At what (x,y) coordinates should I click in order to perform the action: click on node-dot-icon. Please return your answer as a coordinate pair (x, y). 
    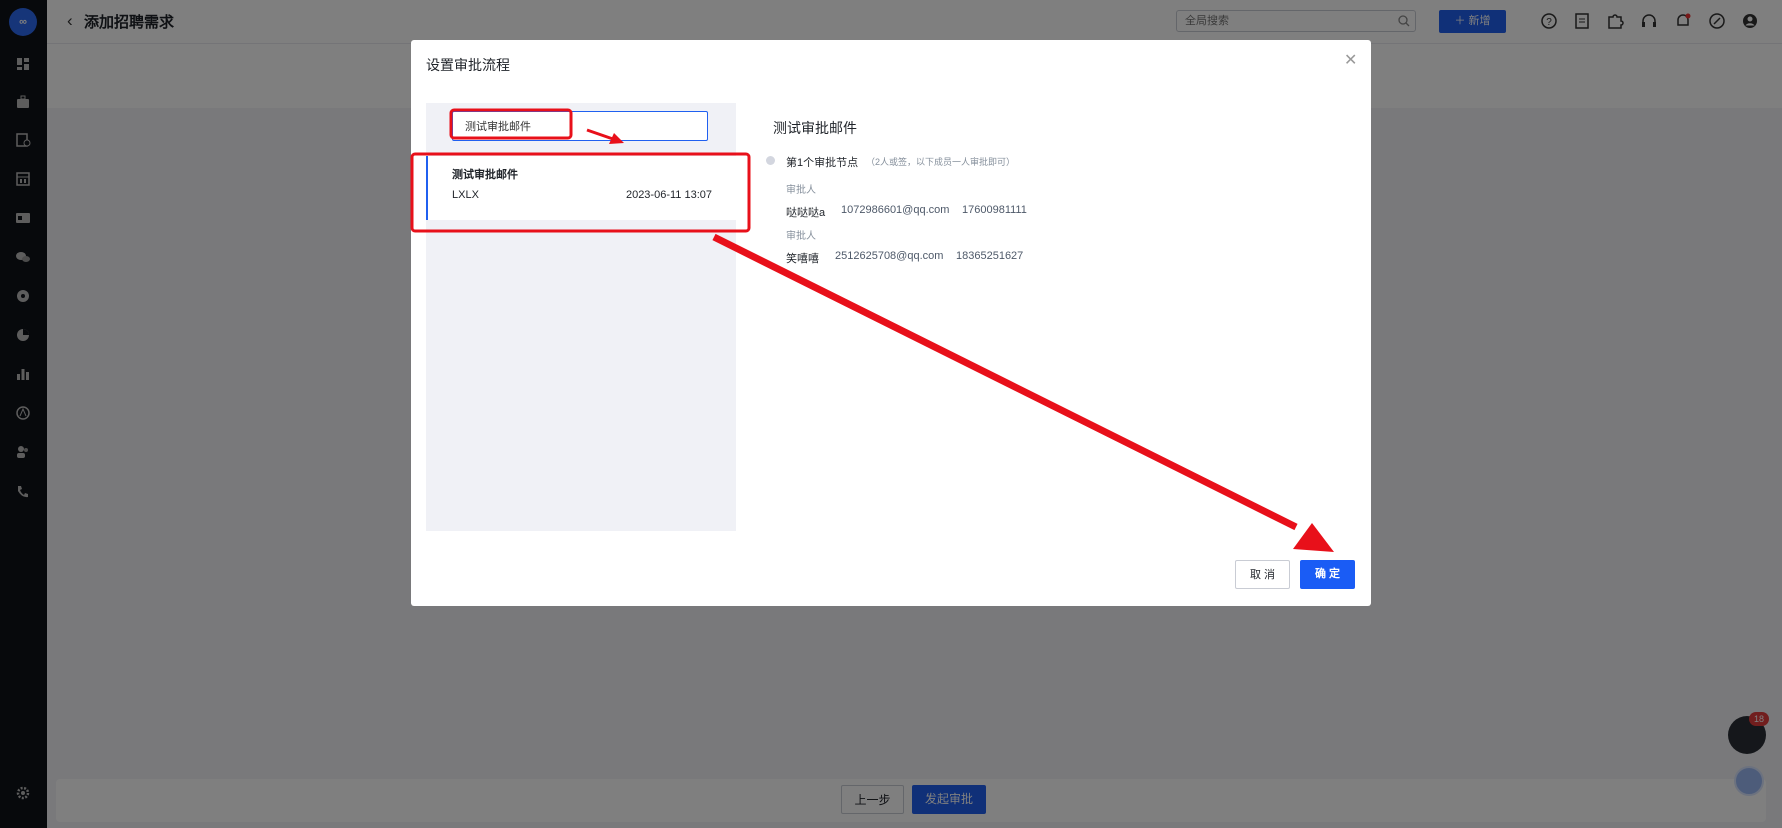
    Looking at the image, I should click on (770, 160).